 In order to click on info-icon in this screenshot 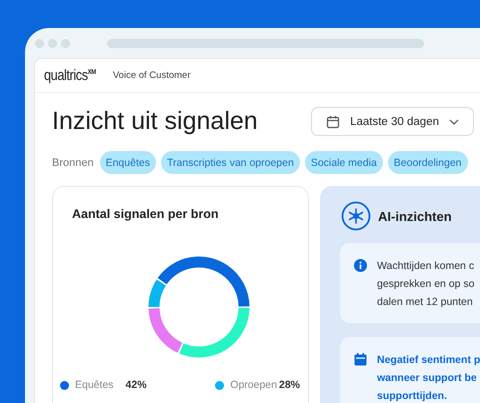, I will do `click(360, 265)`.